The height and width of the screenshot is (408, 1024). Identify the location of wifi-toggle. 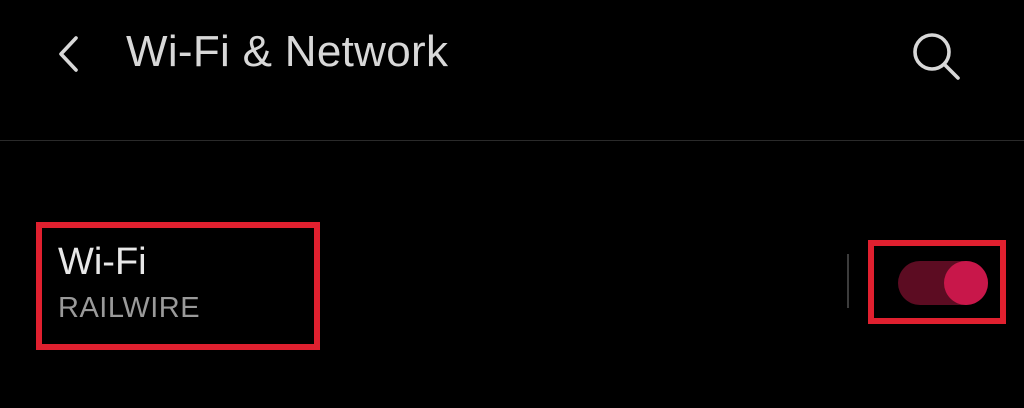
(943, 283).